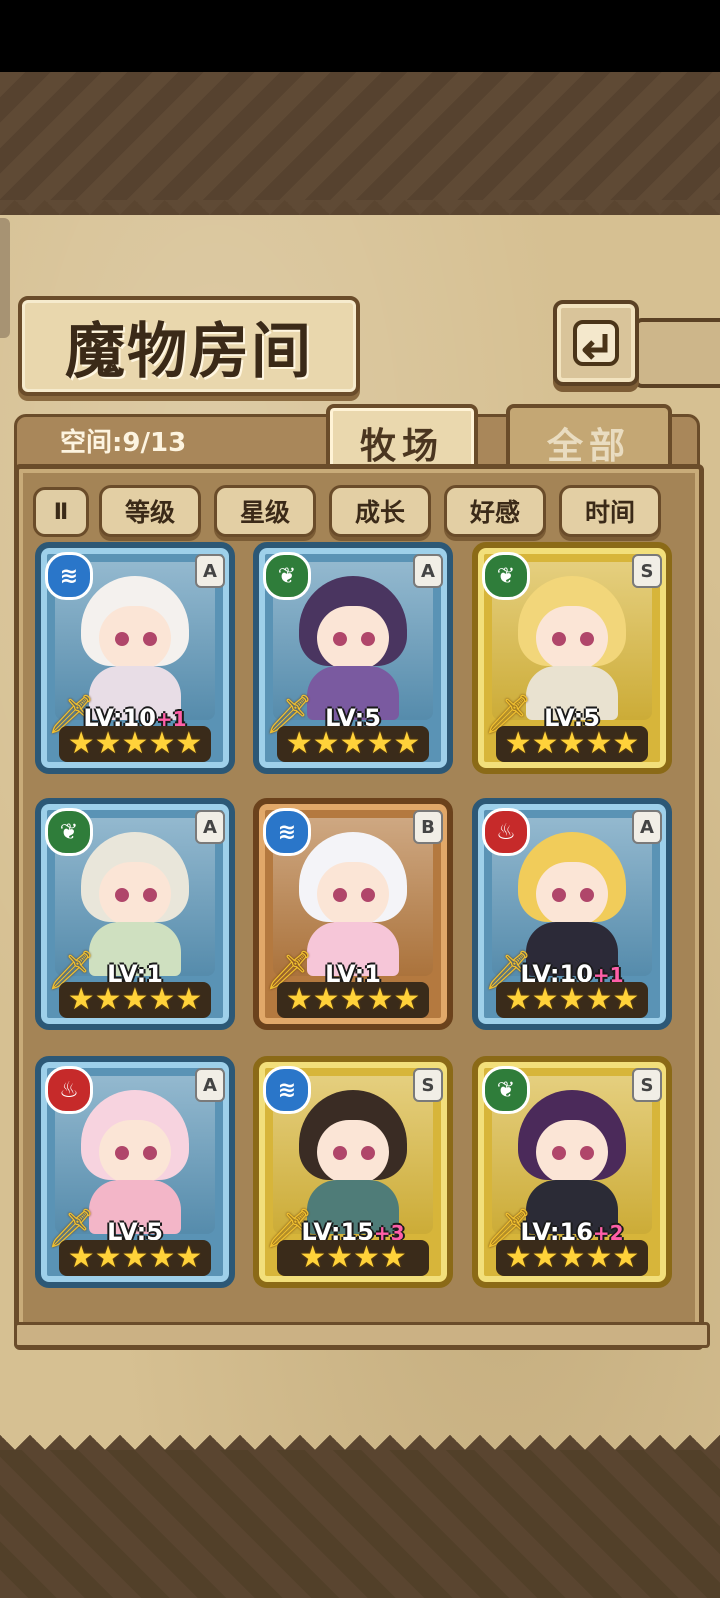 The height and width of the screenshot is (1598, 720). Describe the element at coordinates (189, 351) in the screenshot. I see `page-title: 魔物房间` at that location.